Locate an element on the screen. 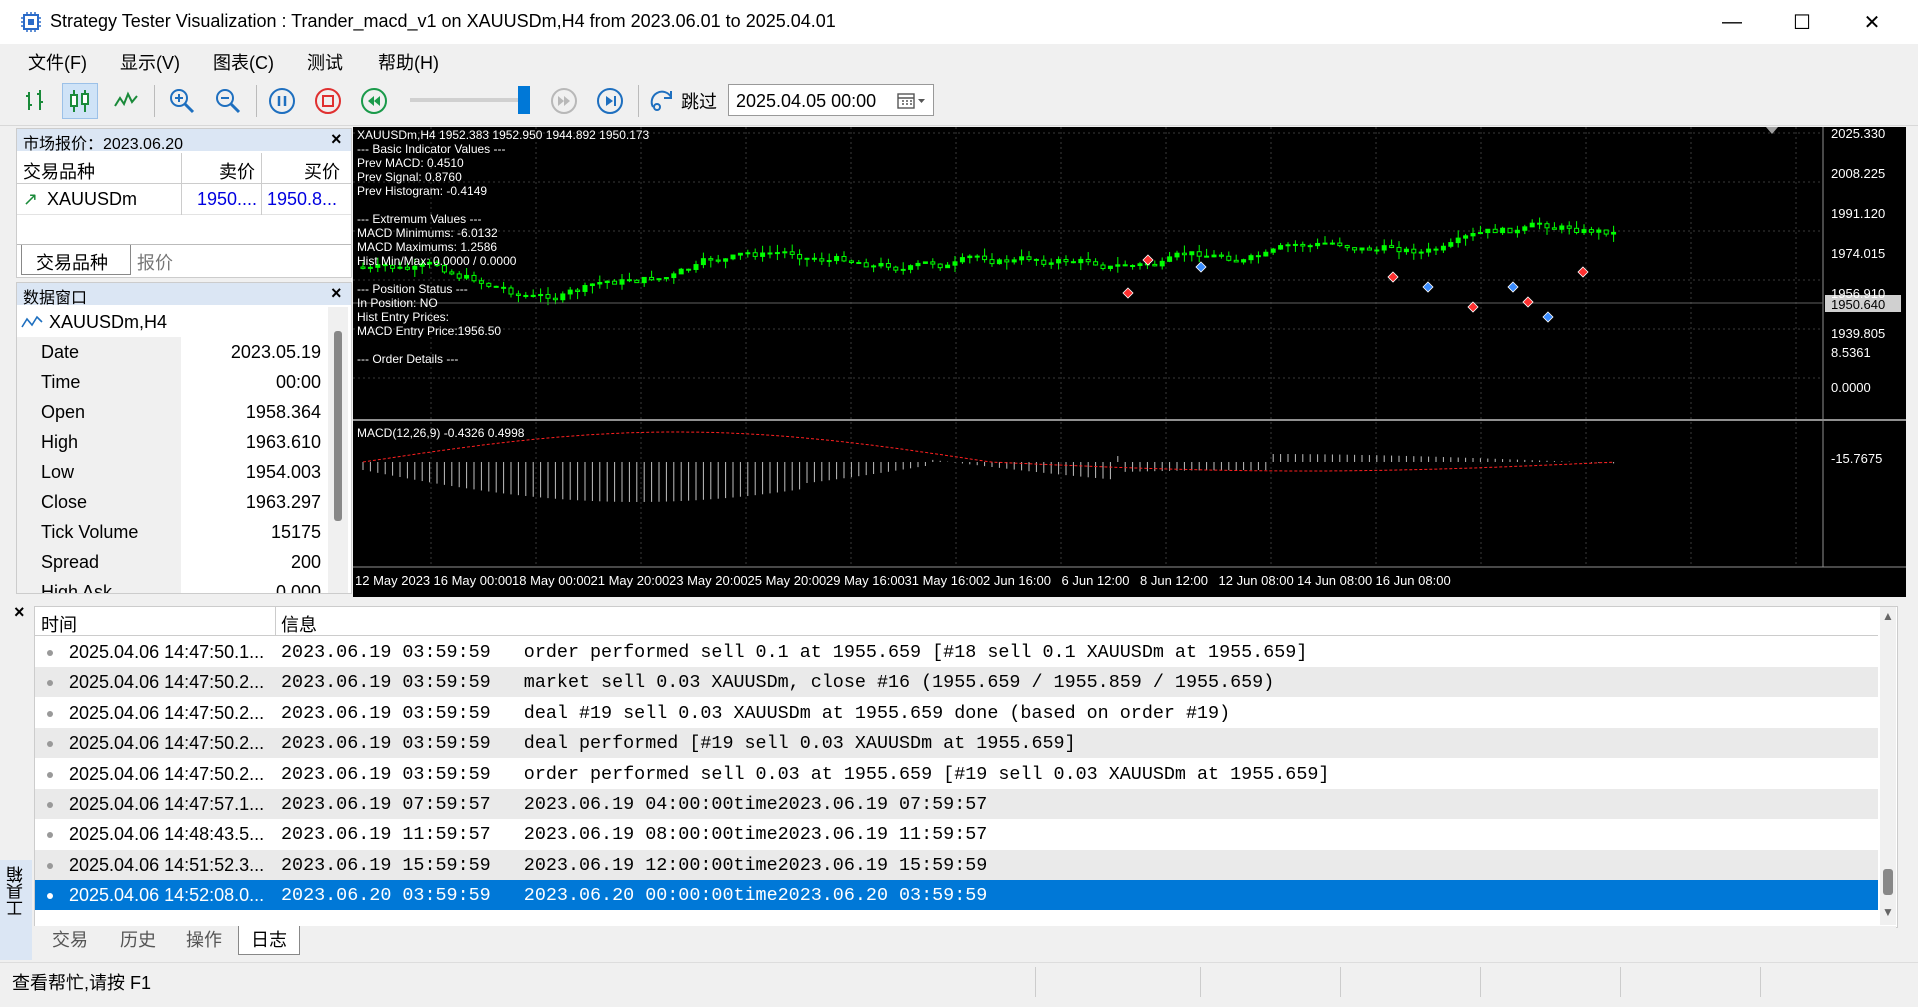 The width and height of the screenshot is (1918, 1007). speed-slider-track is located at coordinates (469, 100).